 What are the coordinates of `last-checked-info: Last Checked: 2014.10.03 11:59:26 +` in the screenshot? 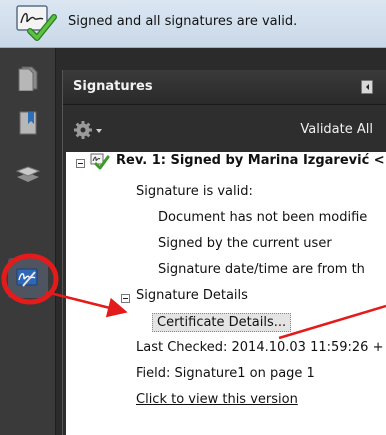 It's located at (260, 347).